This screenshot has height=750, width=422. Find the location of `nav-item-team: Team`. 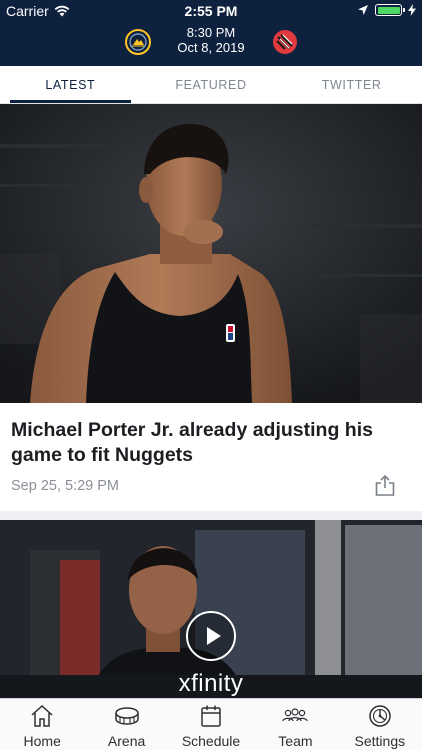

nav-item-team: Team is located at coordinates (295, 724).